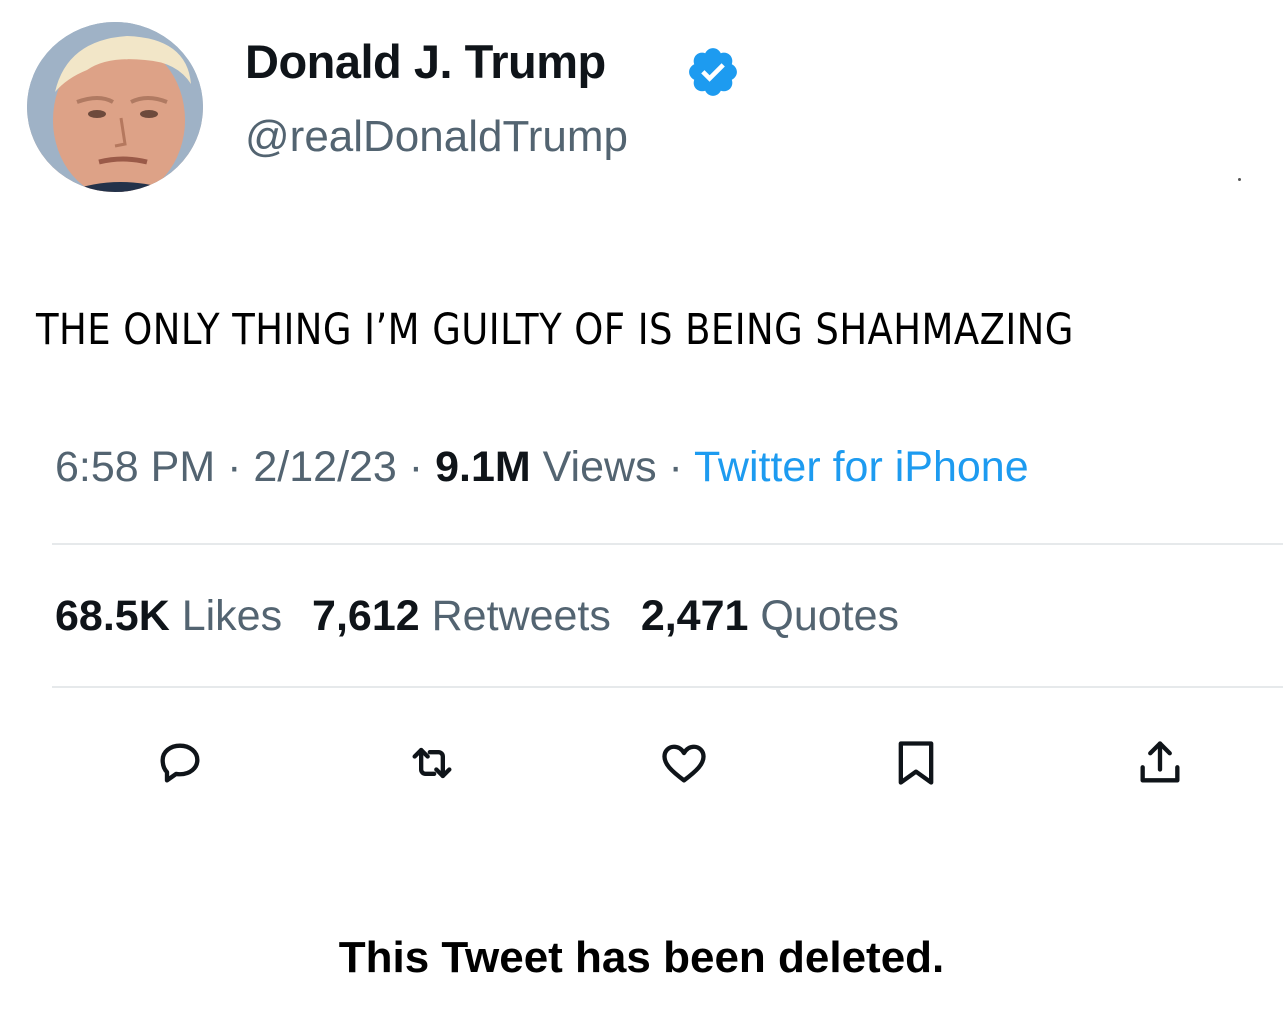  What do you see at coordinates (521, 616) in the screenshot?
I see `retweets-label: Retweets` at bounding box center [521, 616].